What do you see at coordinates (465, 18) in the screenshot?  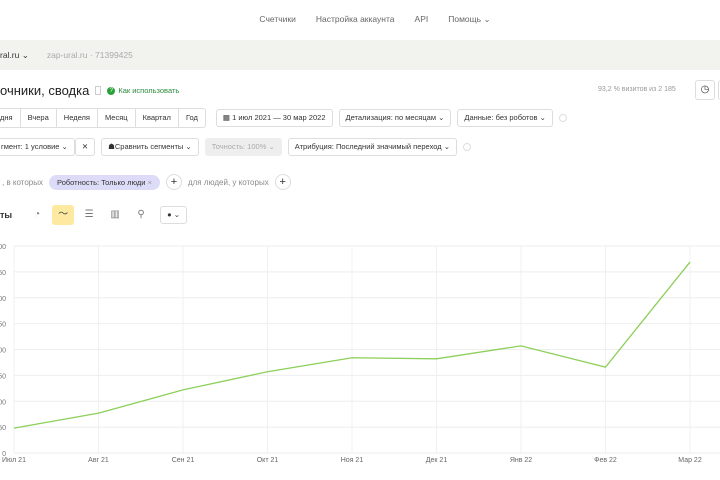 I see `nav-help-label: Помощь` at bounding box center [465, 18].